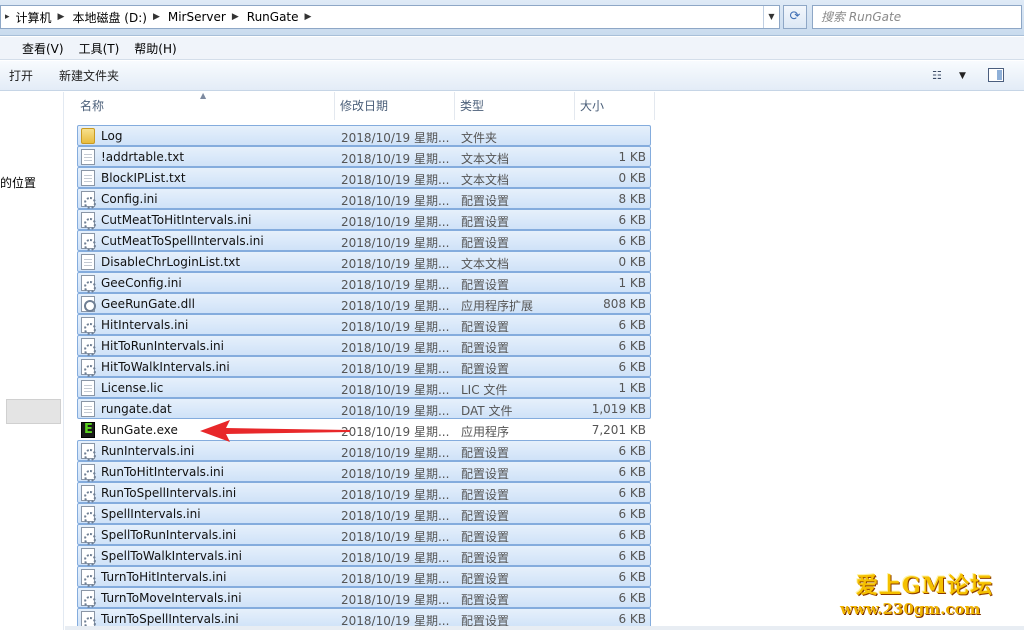 The image size is (1024, 630). Describe the element at coordinates (615, 106) in the screenshot. I see `column-size: 大小` at that location.